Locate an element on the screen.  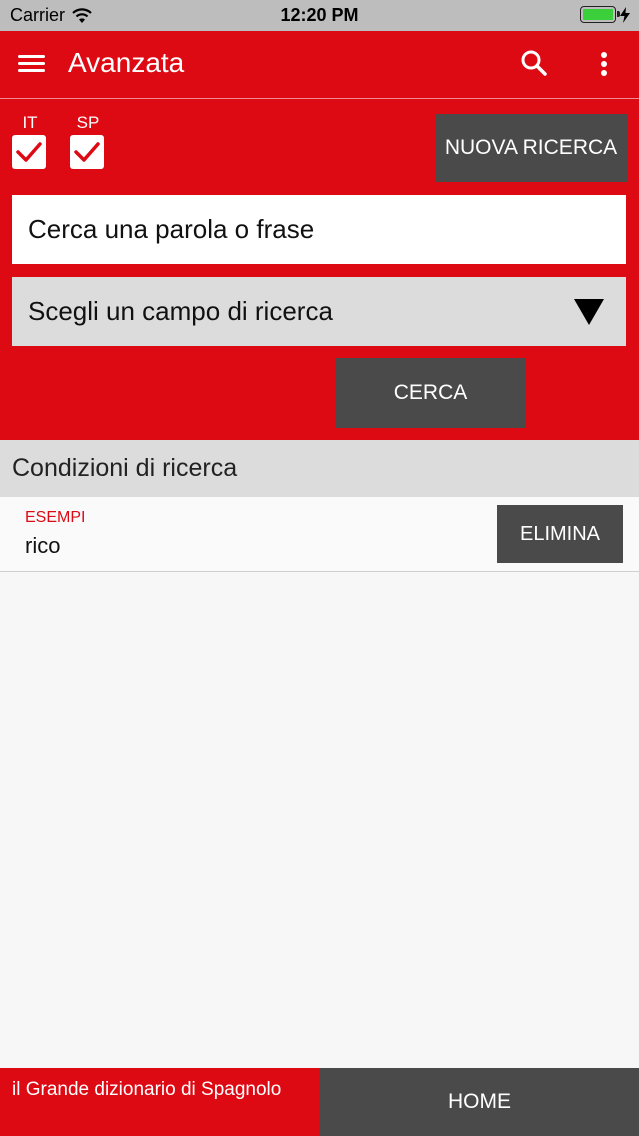
charging-icon is located at coordinates (625, 14).